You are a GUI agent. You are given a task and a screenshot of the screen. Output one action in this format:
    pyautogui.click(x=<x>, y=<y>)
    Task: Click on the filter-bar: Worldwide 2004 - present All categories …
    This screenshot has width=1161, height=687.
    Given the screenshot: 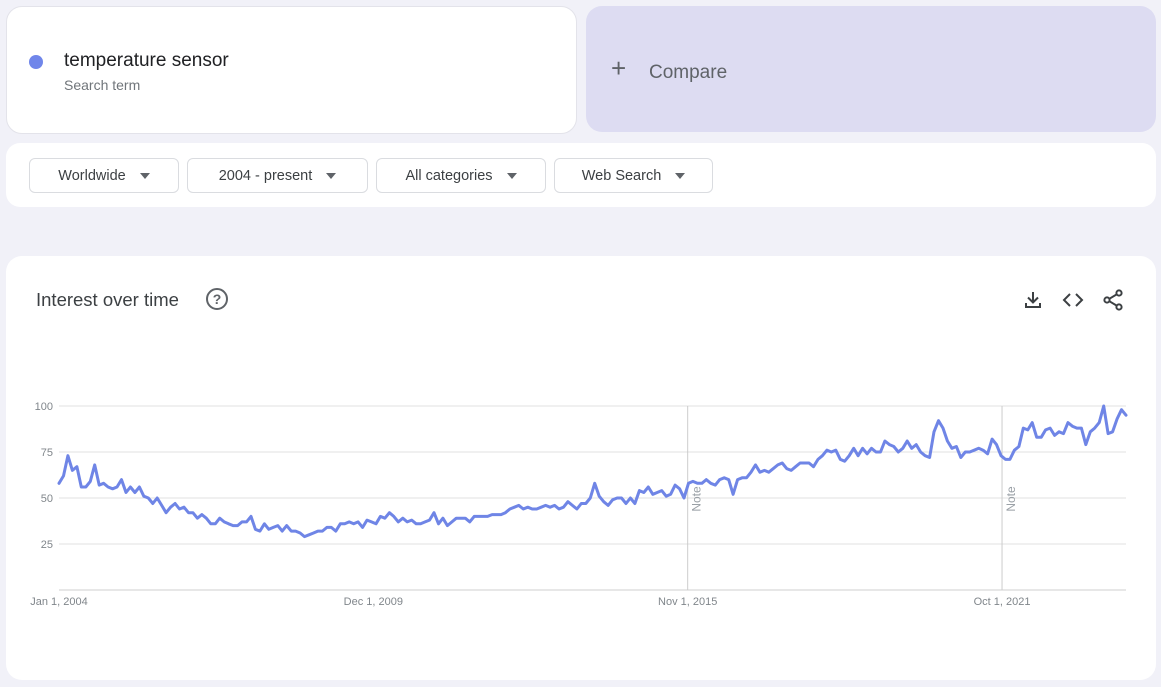 What is the action you would take?
    pyautogui.click(x=581, y=175)
    